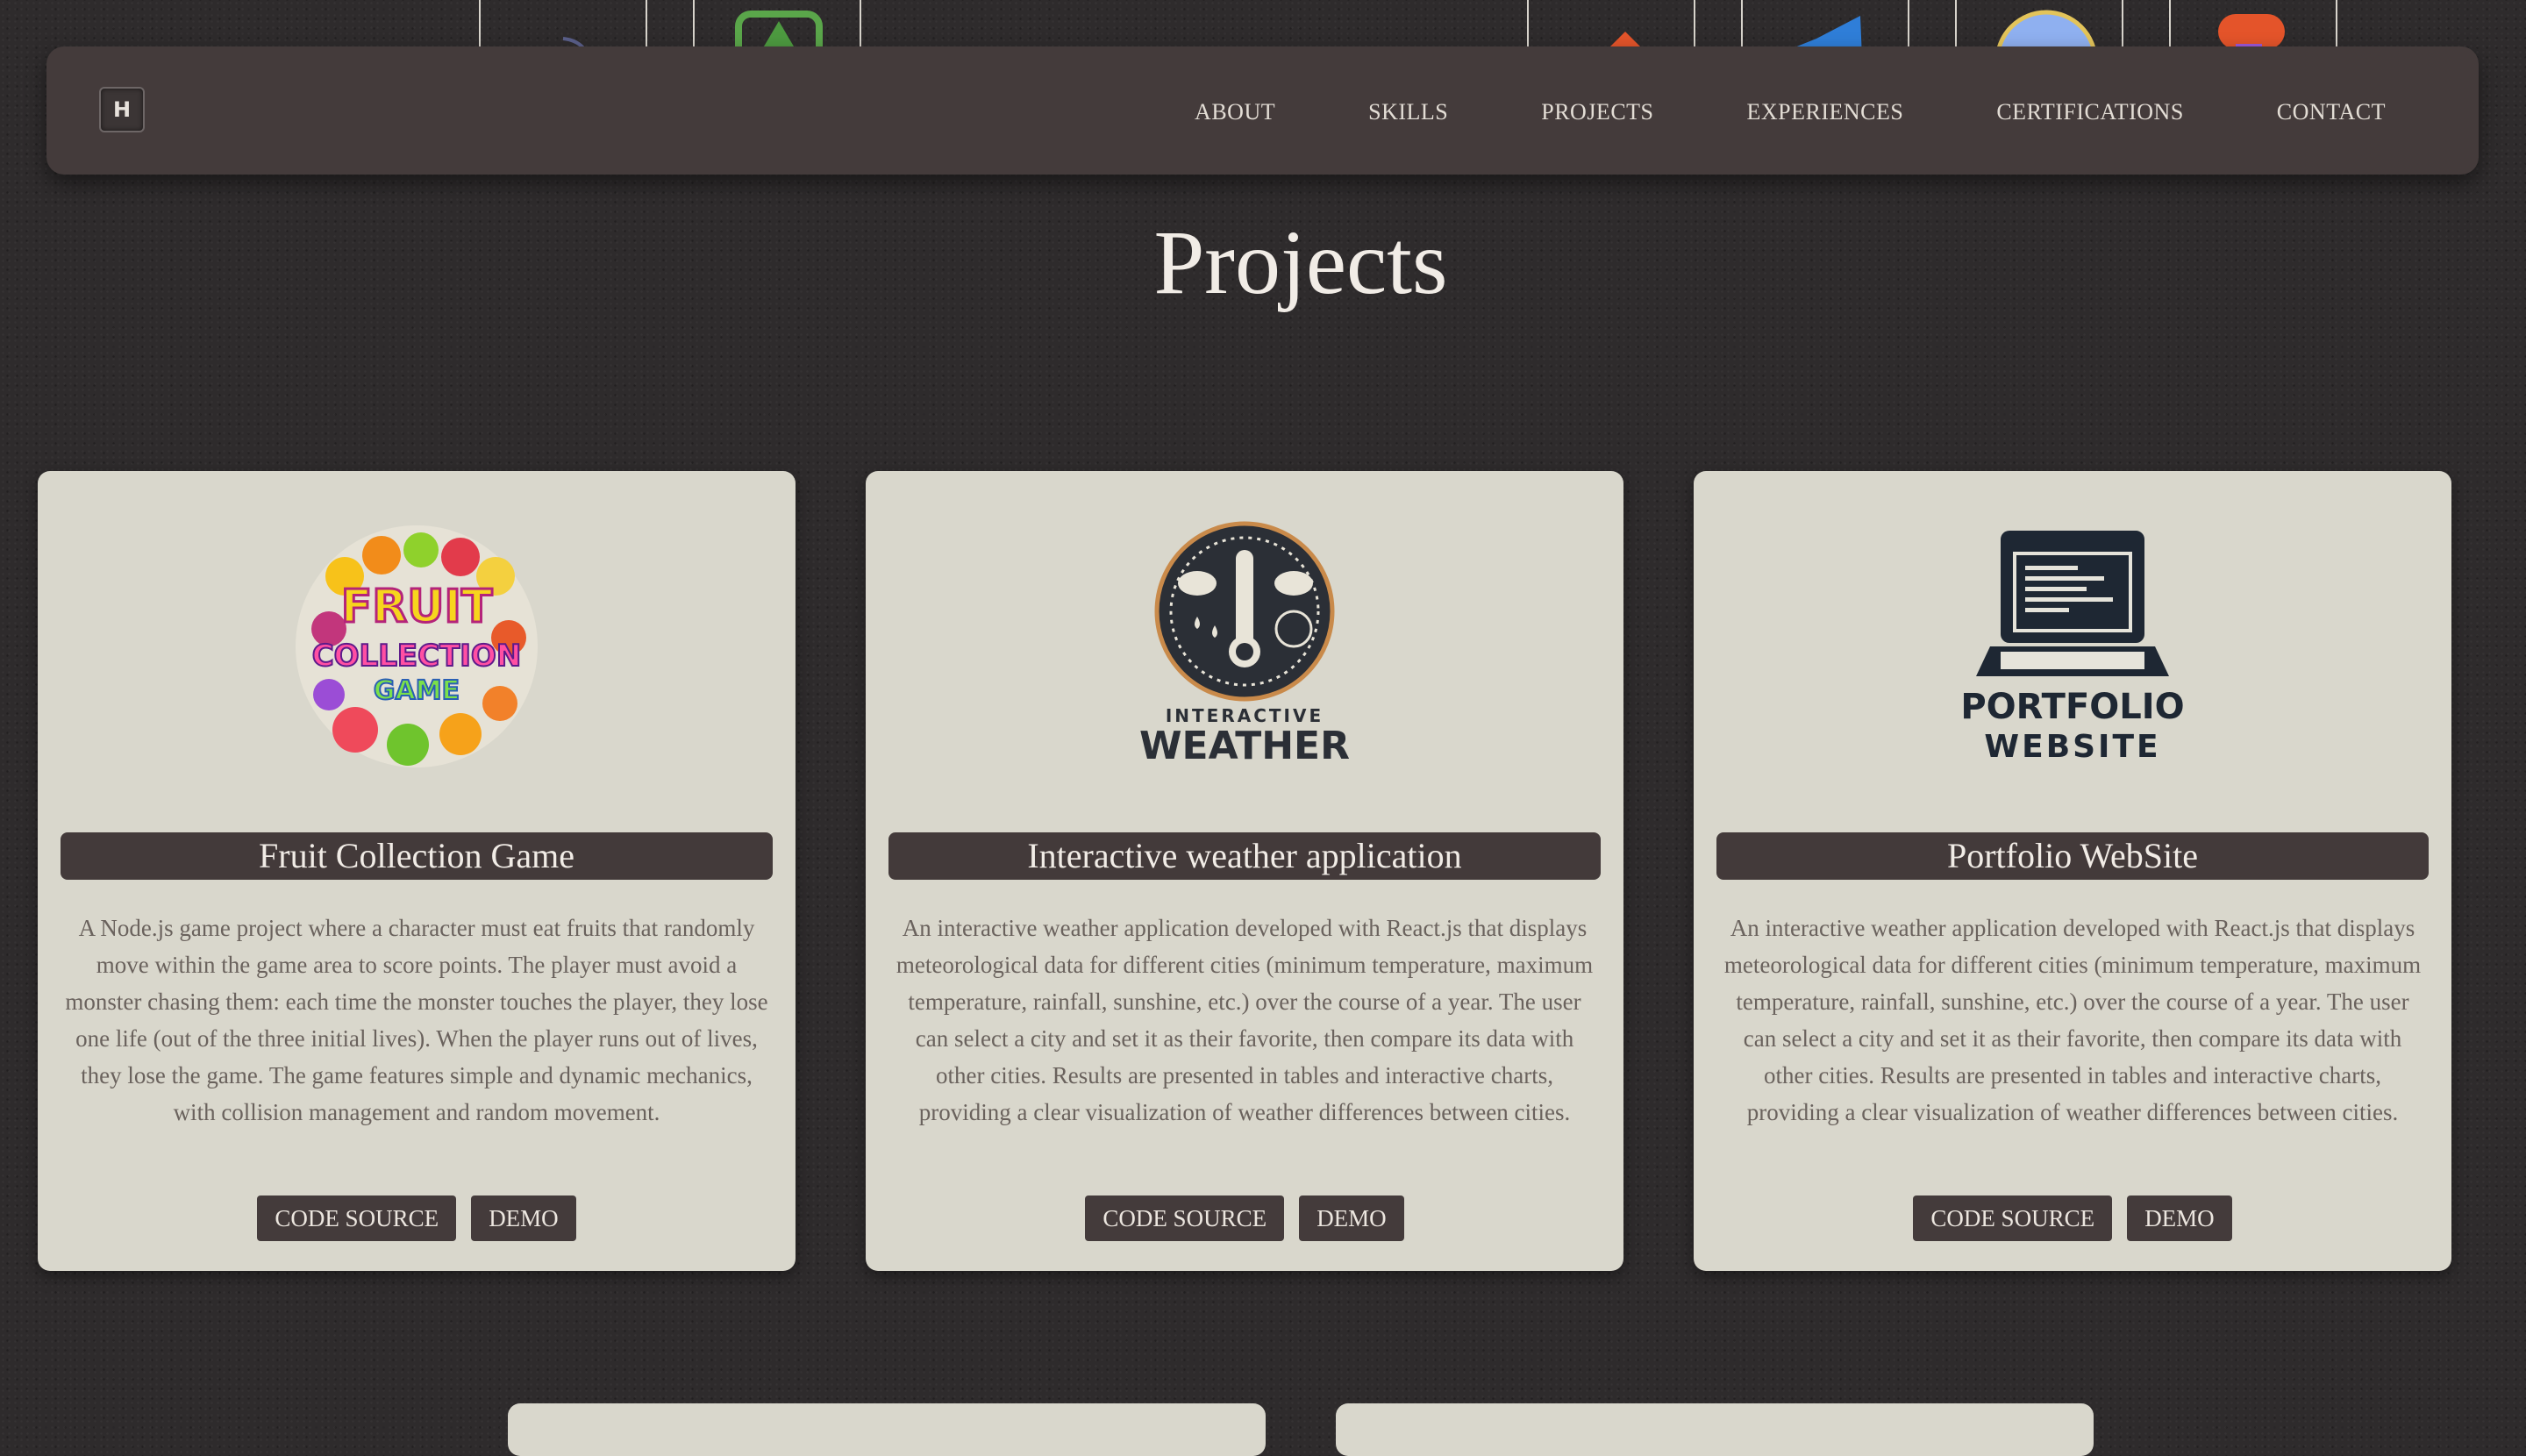 The height and width of the screenshot is (1456, 2526). I want to click on vscode-icon, so click(1825, 24).